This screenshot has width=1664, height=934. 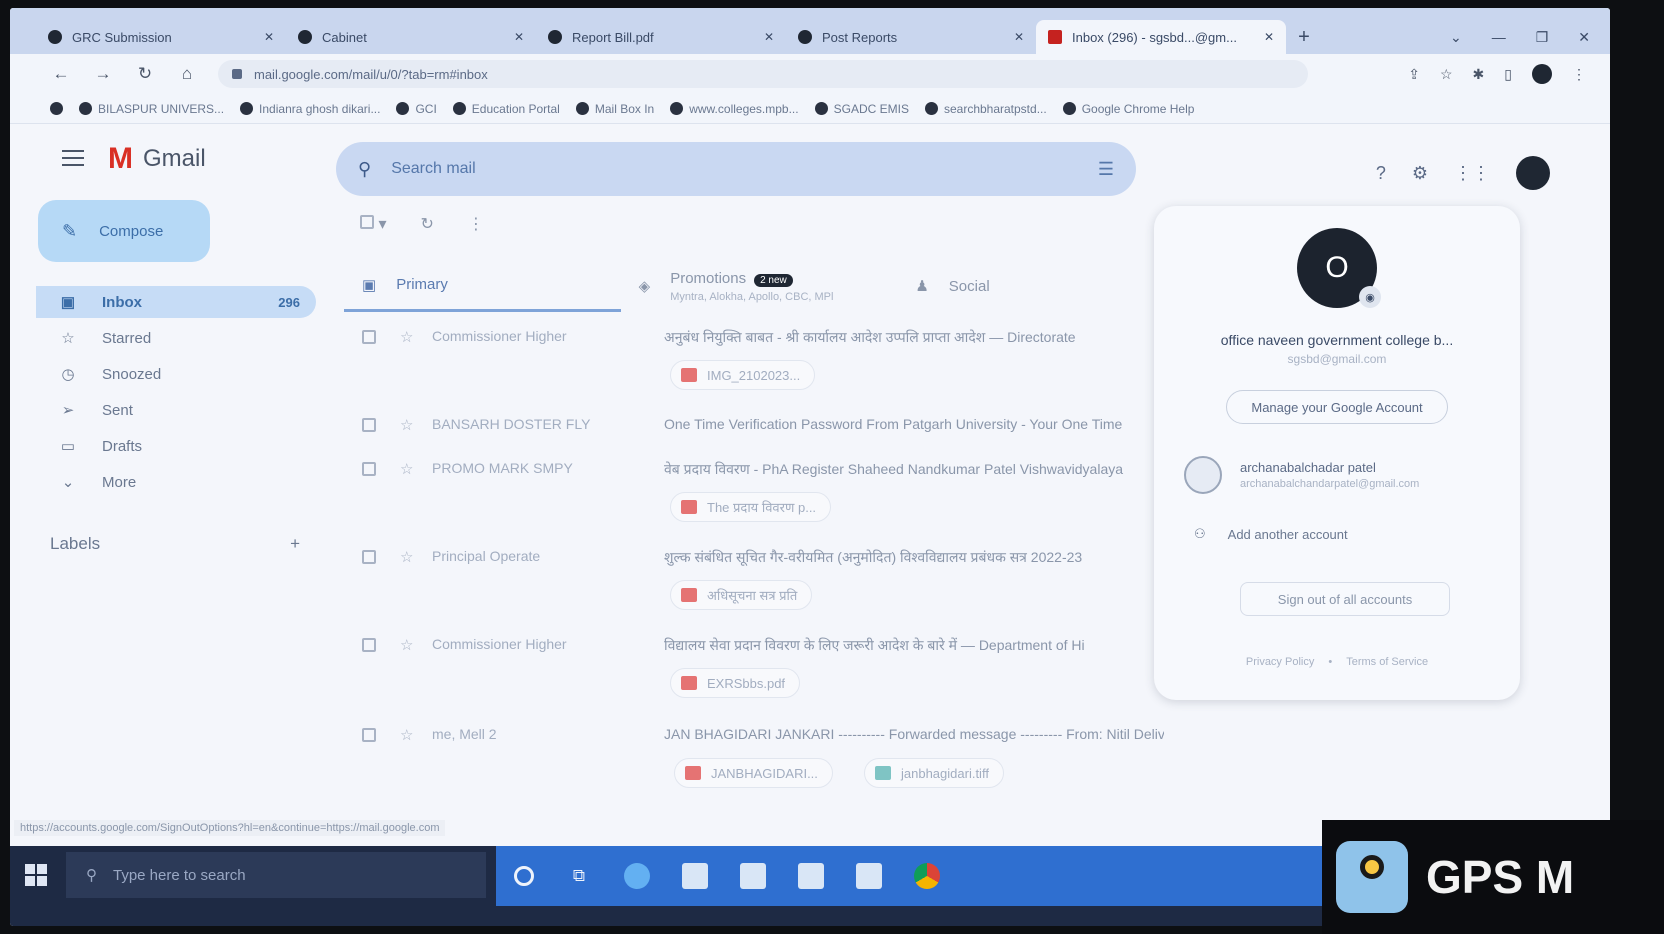 I want to click on camera-icon: ◉, so click(x=1370, y=297).